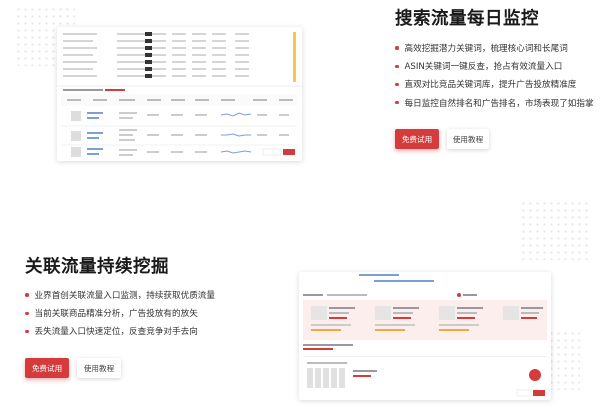 This screenshot has height=411, width=600. I want to click on section2-title: 关联流量持续挖掘, so click(97, 267).